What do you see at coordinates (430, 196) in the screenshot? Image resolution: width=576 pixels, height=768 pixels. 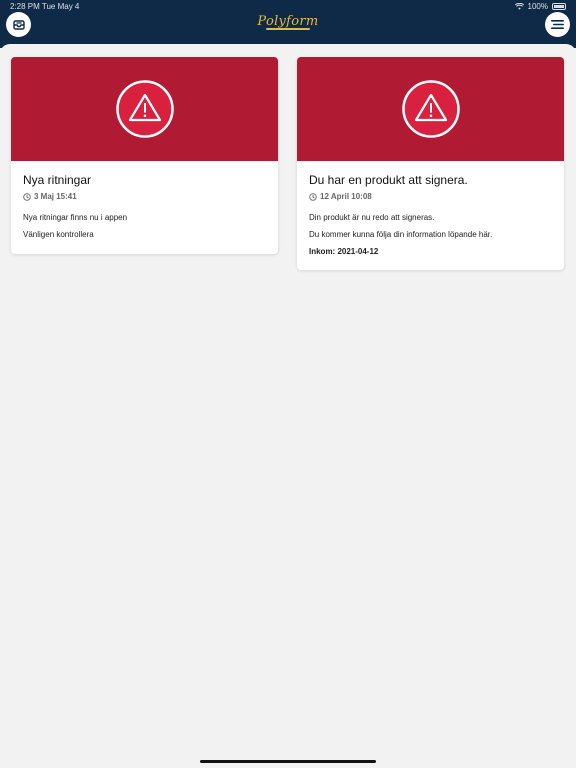 I see `card-date: 12 April 10:08` at bounding box center [430, 196].